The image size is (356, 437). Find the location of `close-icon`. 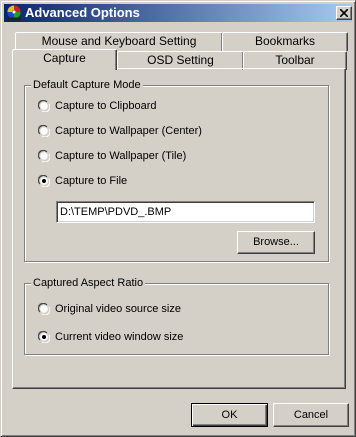

close-icon is located at coordinates (344, 13).